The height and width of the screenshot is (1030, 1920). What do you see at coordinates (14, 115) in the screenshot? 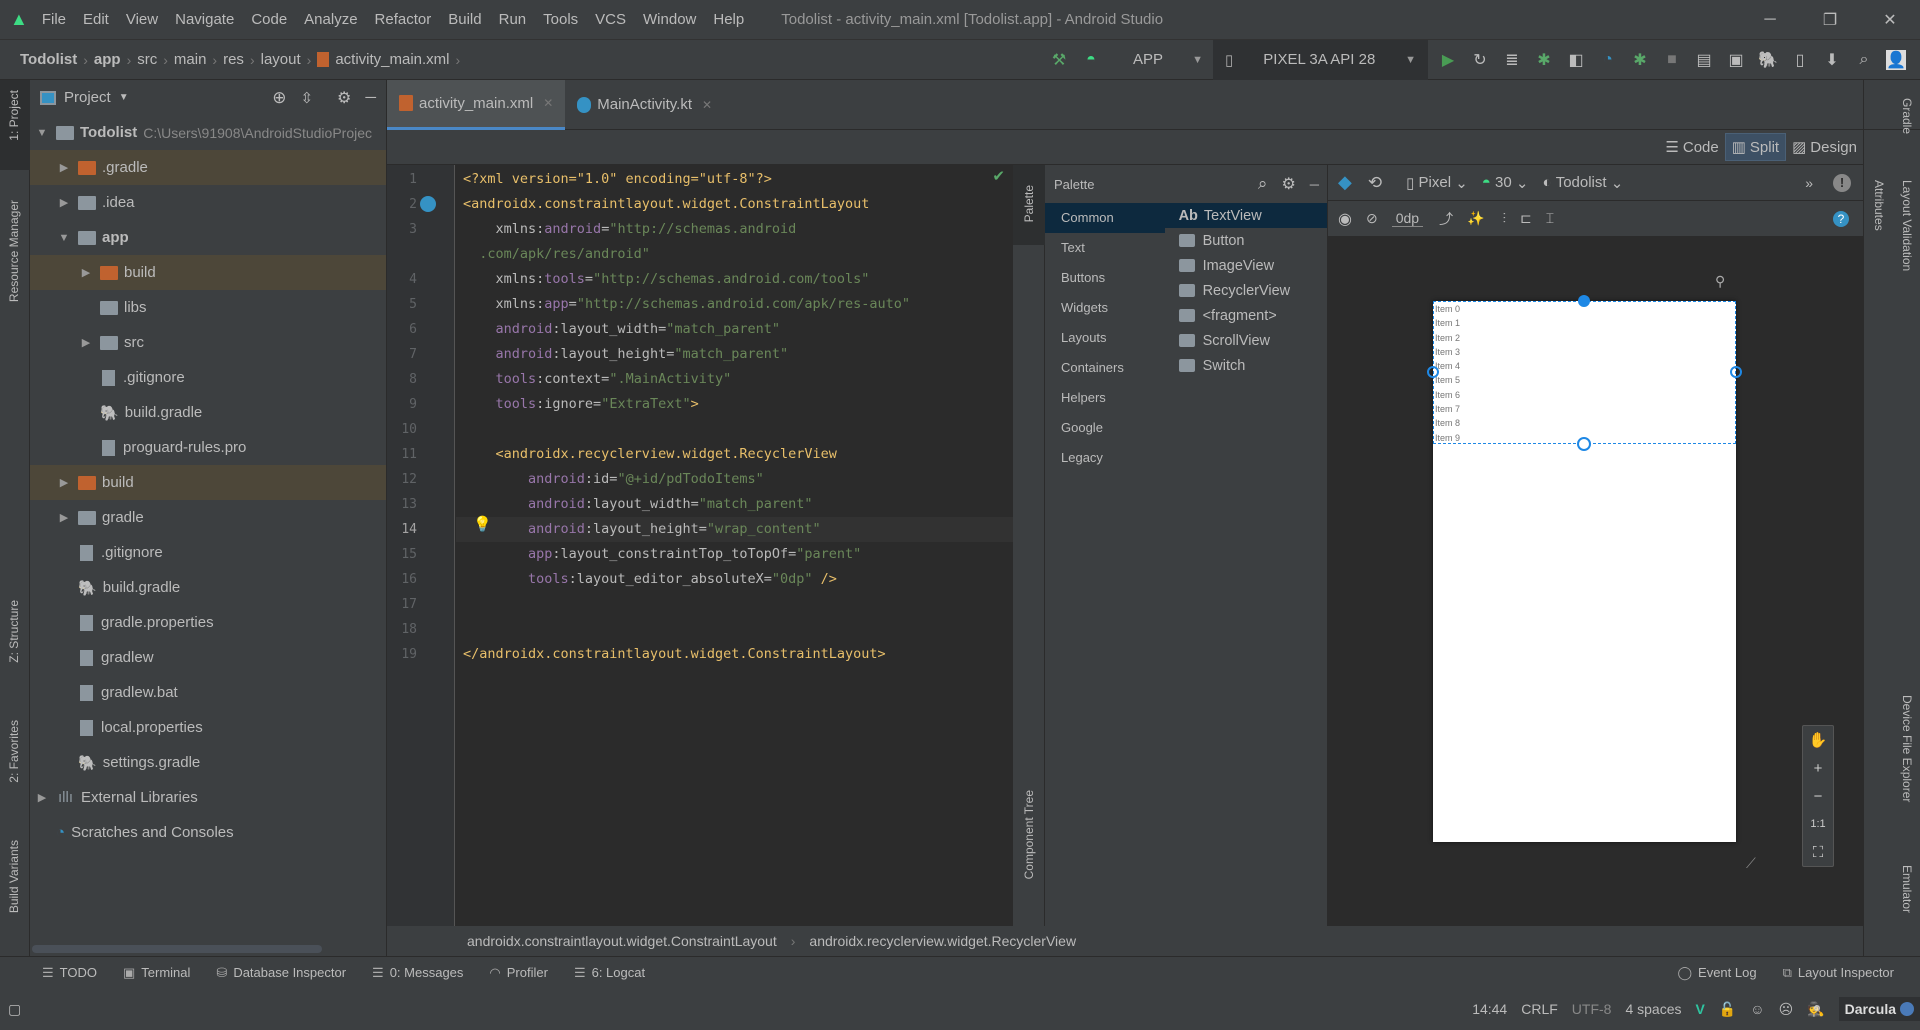
I see `project-tool-tab: 1: Project` at bounding box center [14, 115].